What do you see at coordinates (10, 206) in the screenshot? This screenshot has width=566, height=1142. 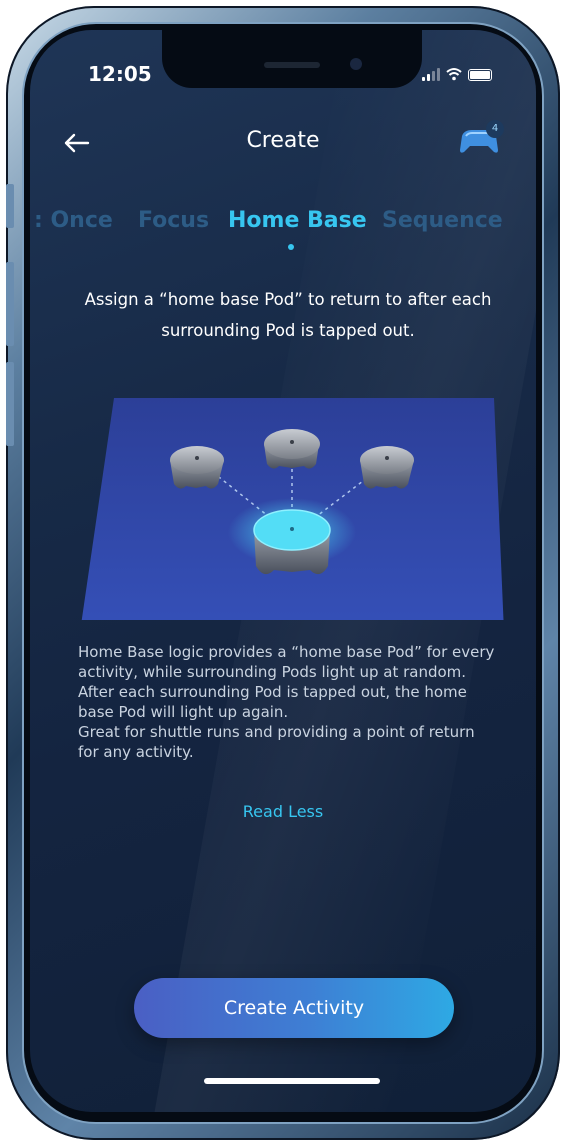 I see `silent-switch` at bounding box center [10, 206].